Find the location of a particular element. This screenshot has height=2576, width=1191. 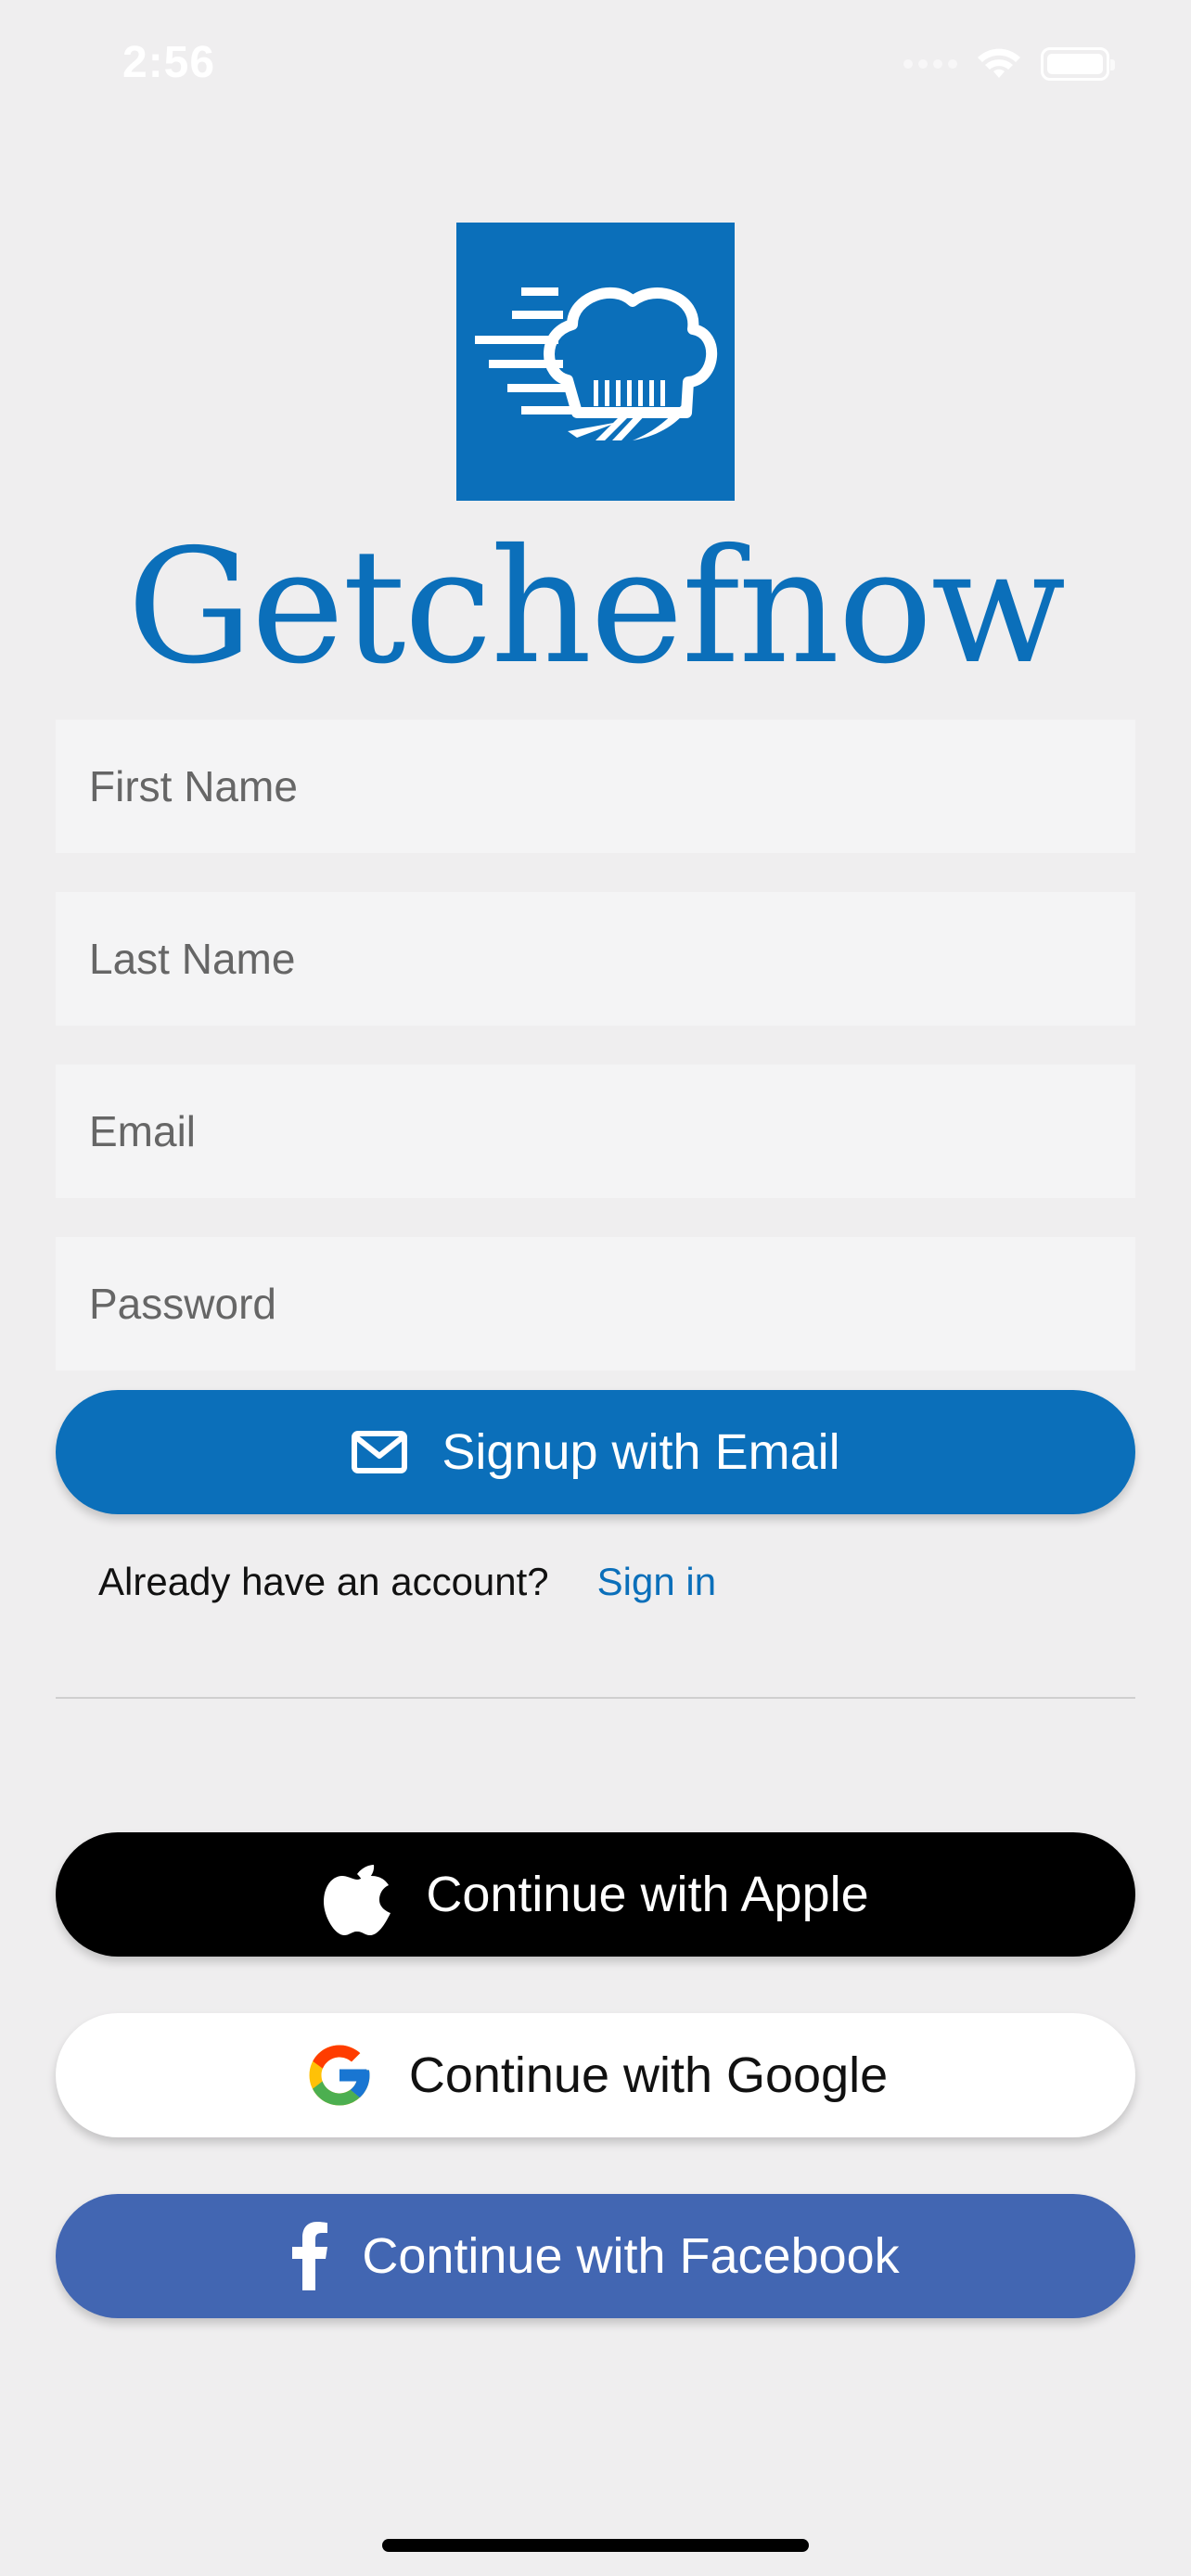

home-indicator is located at coordinates (595, 2545).